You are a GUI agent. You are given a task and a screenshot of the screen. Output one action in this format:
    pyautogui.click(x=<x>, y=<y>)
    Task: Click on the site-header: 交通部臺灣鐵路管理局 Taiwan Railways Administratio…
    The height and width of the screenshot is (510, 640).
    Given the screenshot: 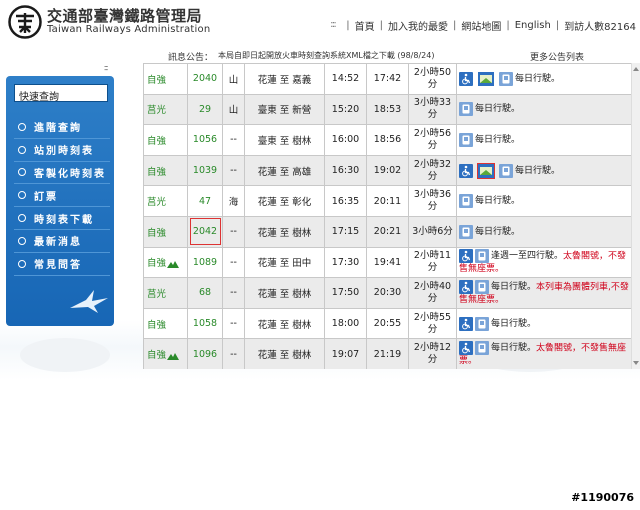 What is the action you would take?
    pyautogui.click(x=320, y=24)
    